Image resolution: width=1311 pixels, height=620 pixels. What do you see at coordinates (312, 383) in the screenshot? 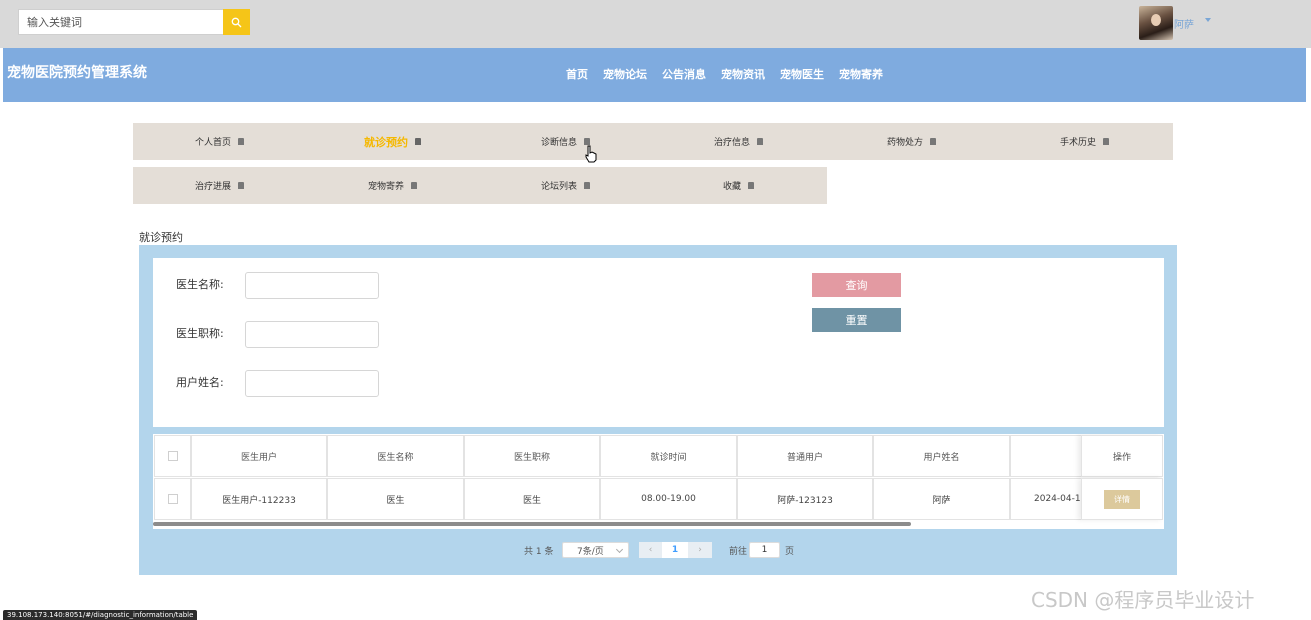
I see `user-name-input` at bounding box center [312, 383].